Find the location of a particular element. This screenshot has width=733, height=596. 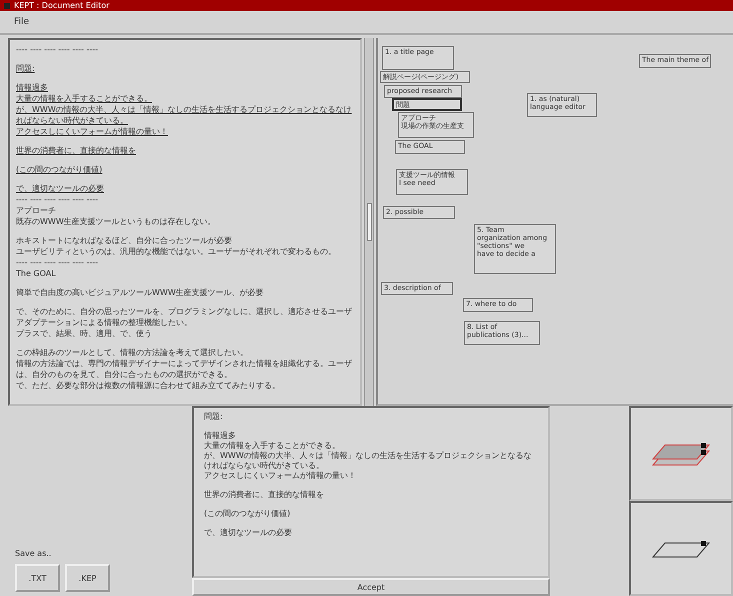

text-line: アプローチ is located at coordinates (36, 210).